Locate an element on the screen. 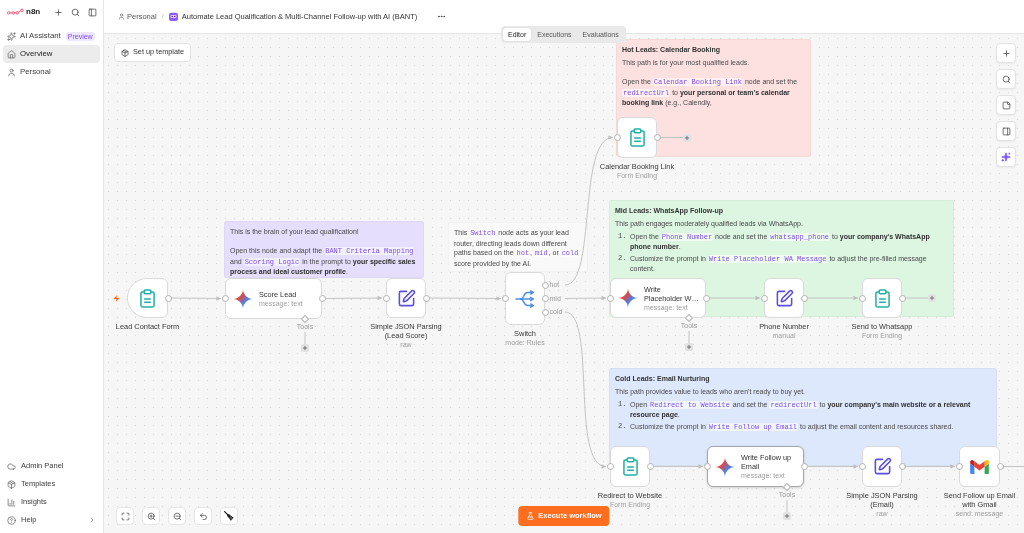  robot-icon is located at coordinates (173, 16).